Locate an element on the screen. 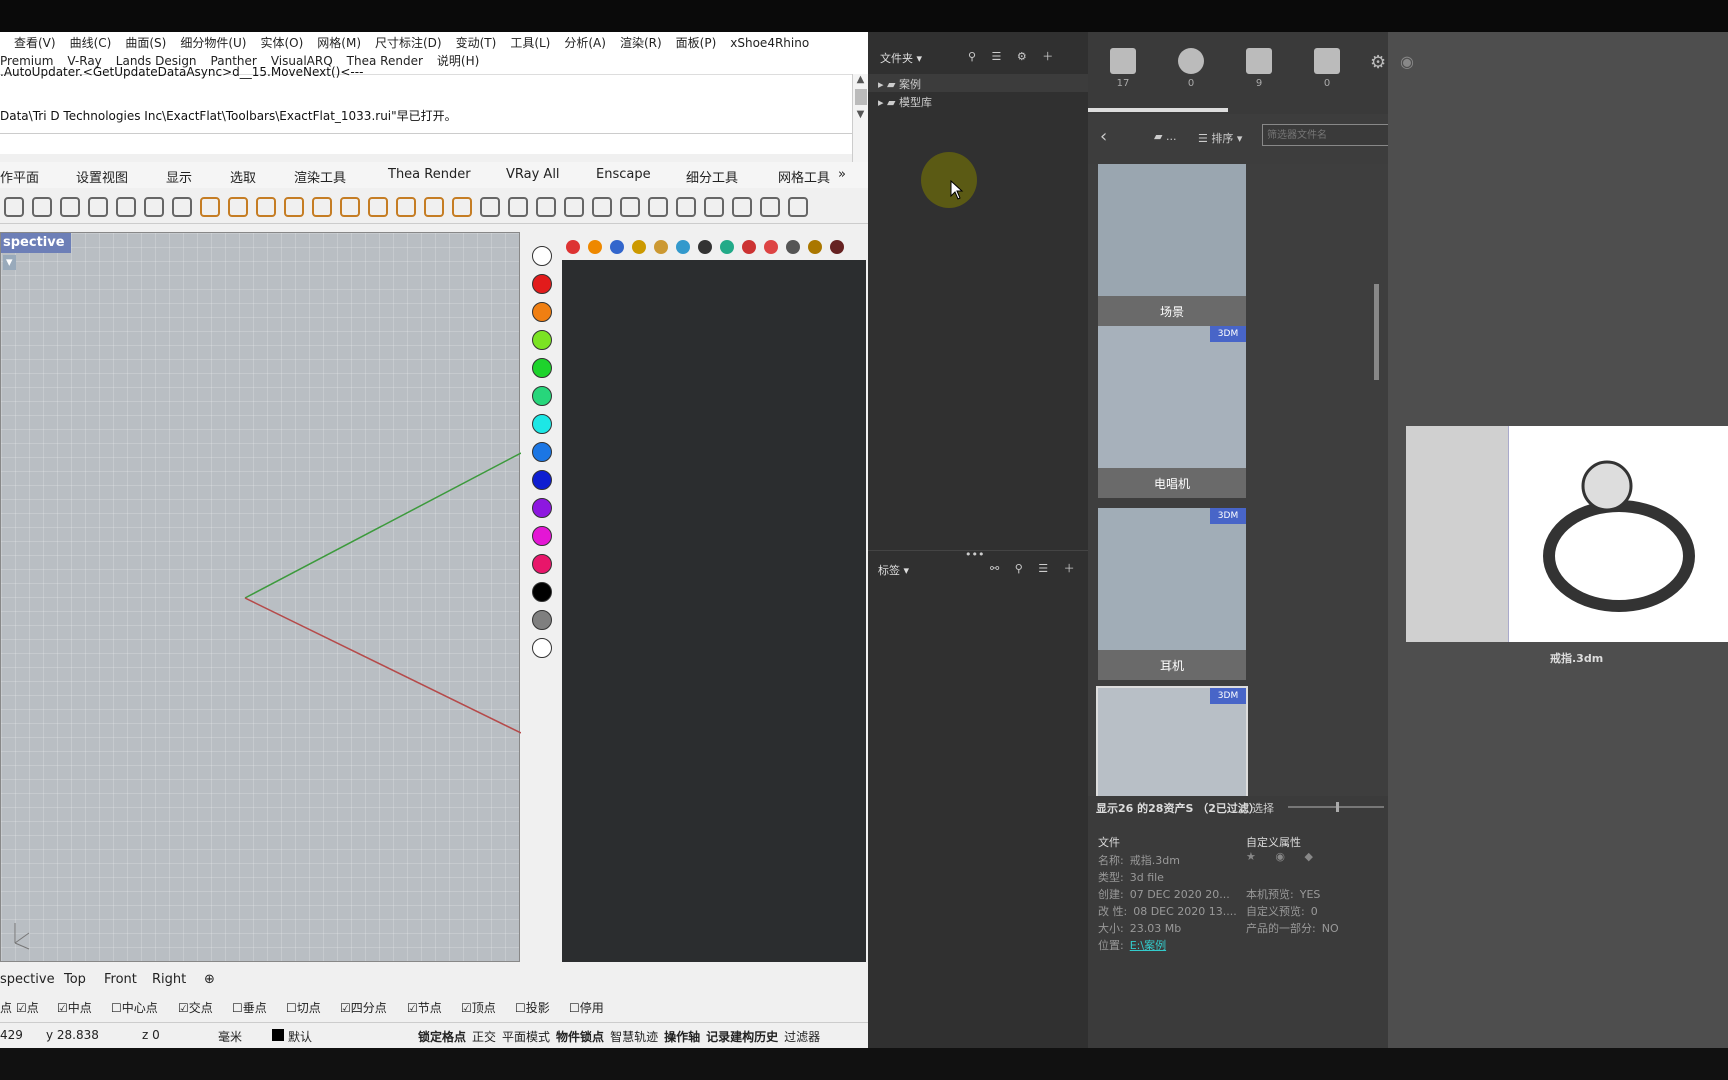  folder-tools: ⚲ ☰ ⚙ ＋ is located at coordinates (1013, 56).